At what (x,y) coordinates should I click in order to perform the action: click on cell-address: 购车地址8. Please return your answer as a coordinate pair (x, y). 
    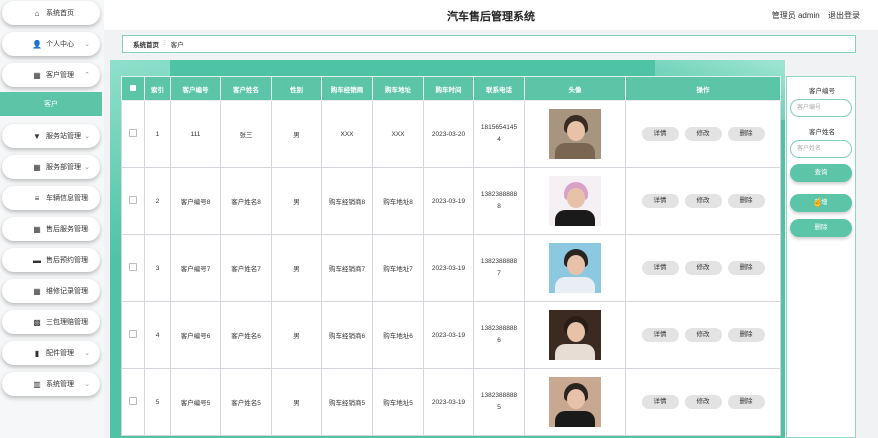
    Looking at the image, I should click on (398, 201).